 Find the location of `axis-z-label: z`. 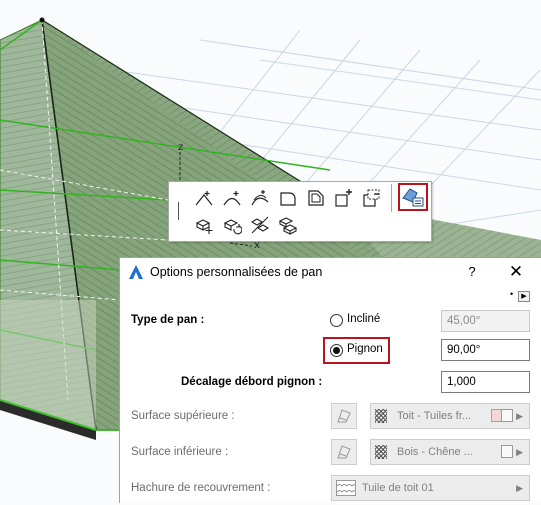

axis-z-label: z is located at coordinates (181, 147).